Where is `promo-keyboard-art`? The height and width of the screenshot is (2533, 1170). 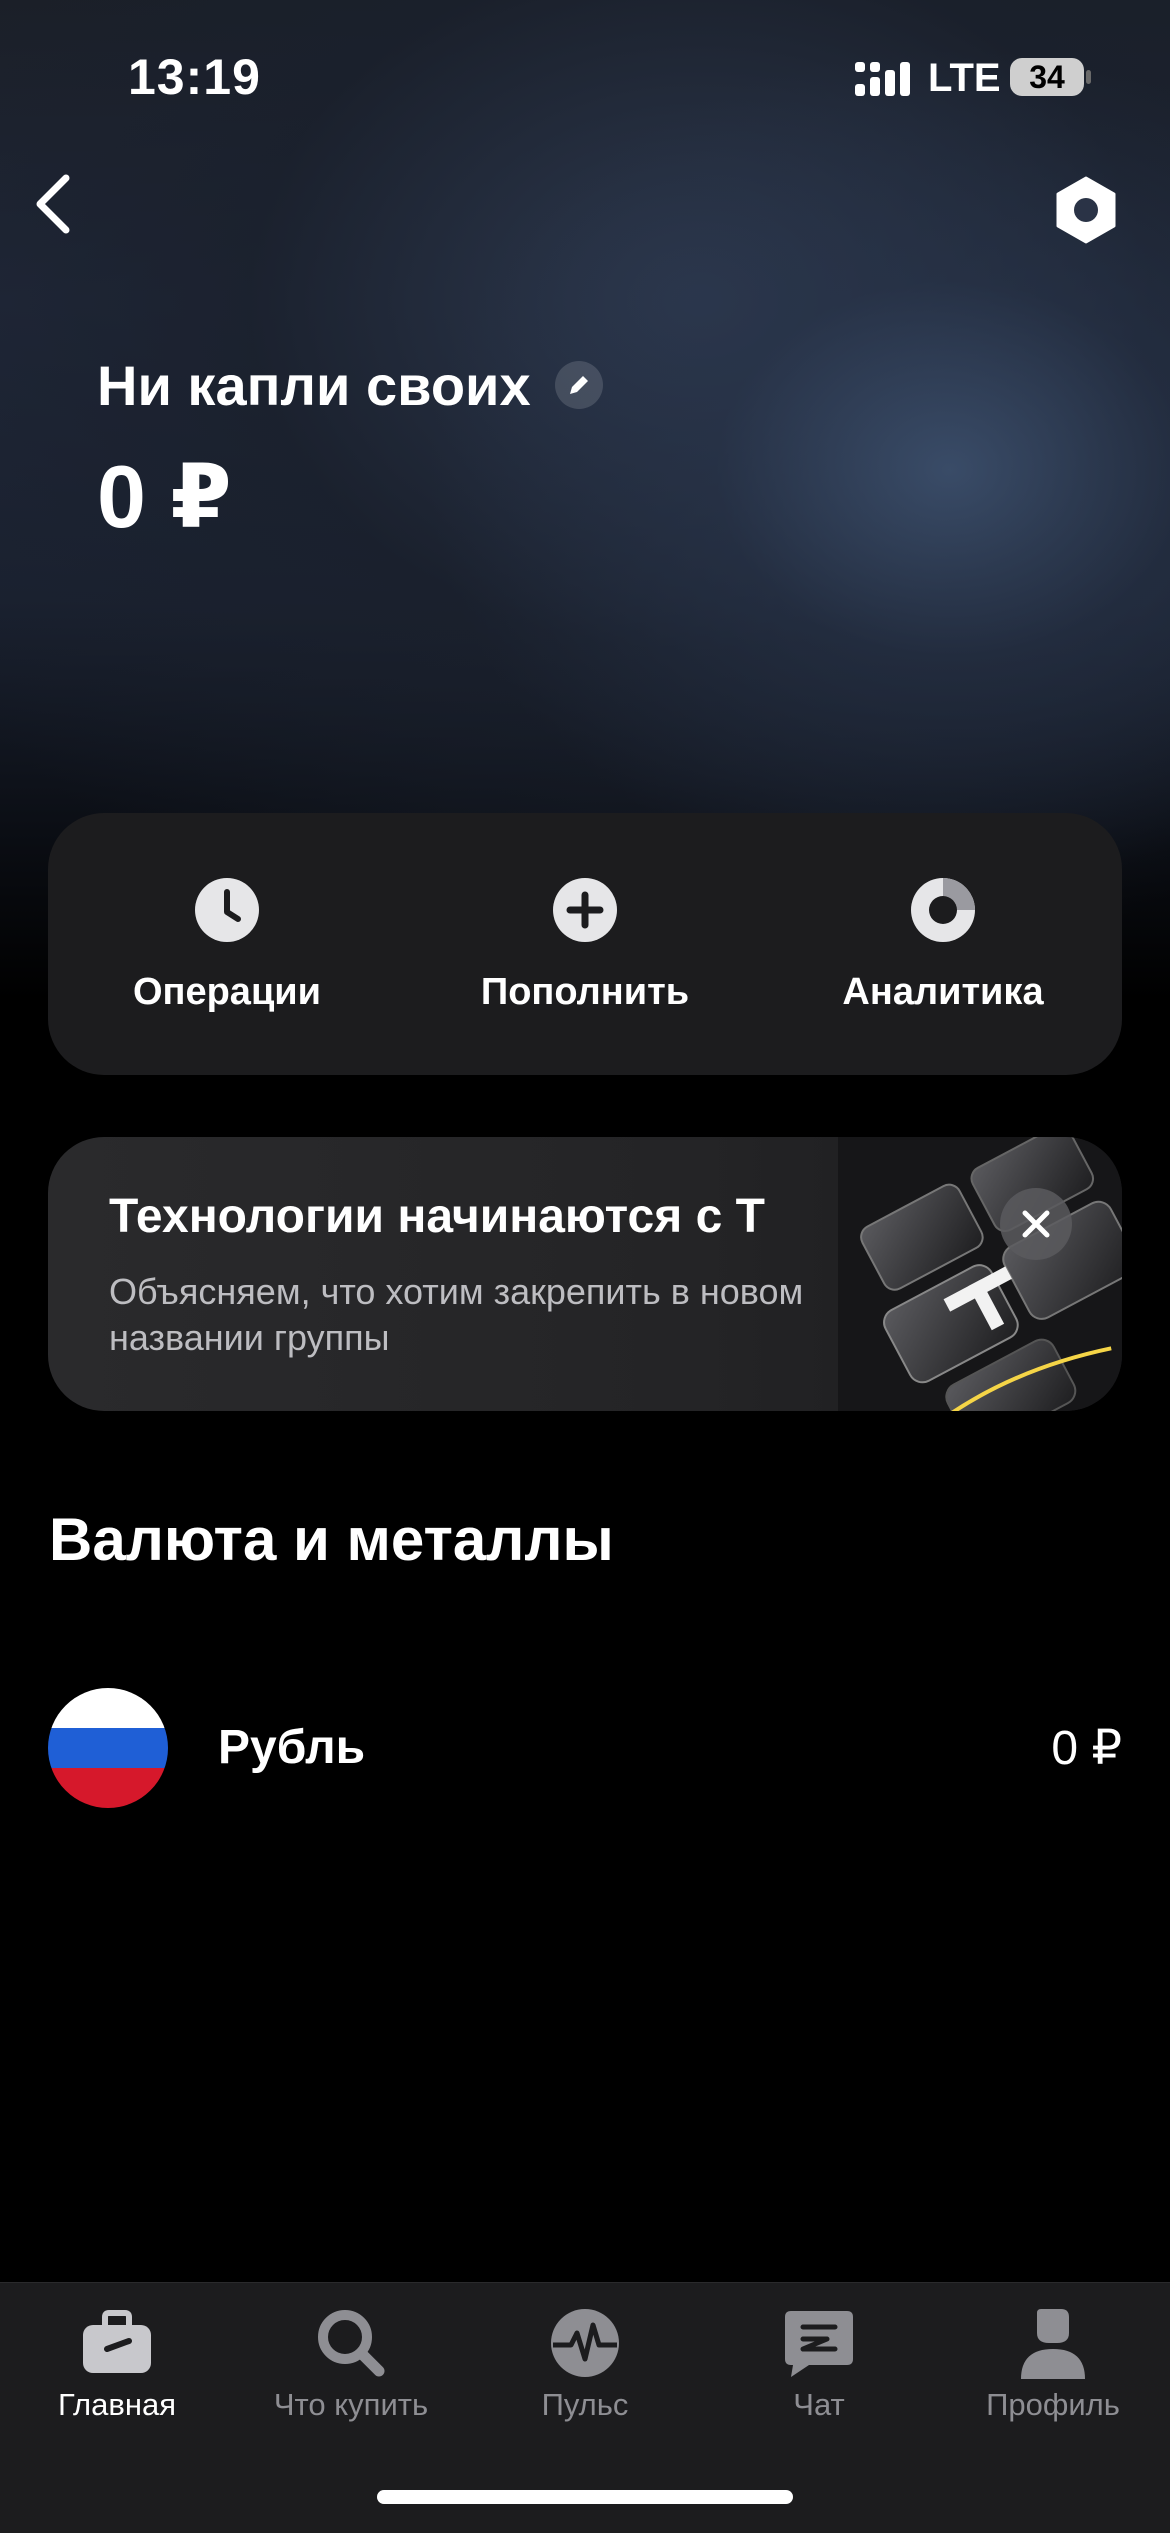
promo-keyboard-art is located at coordinates (980, 1274).